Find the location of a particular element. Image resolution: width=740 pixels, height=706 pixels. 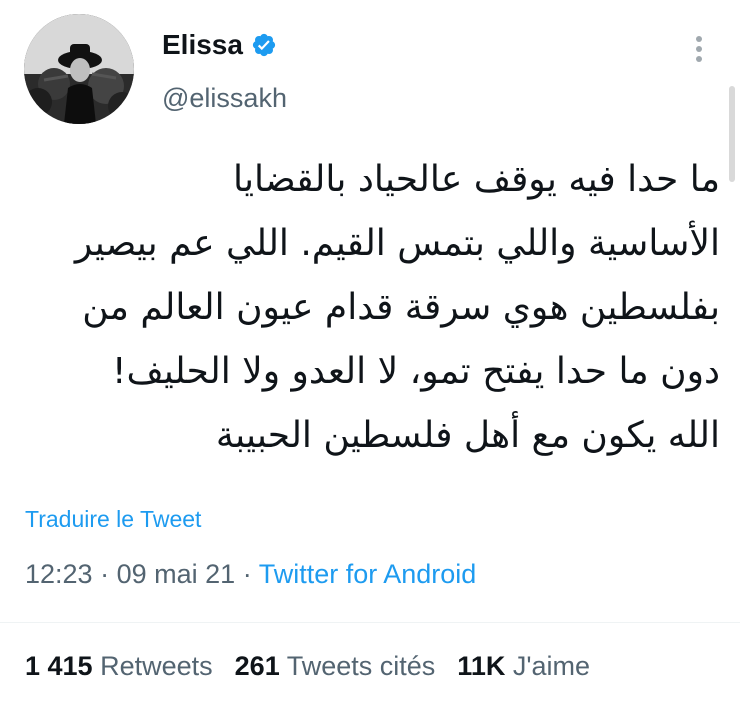

retweets-stat: 1 415 Retweets is located at coordinates (119, 666).